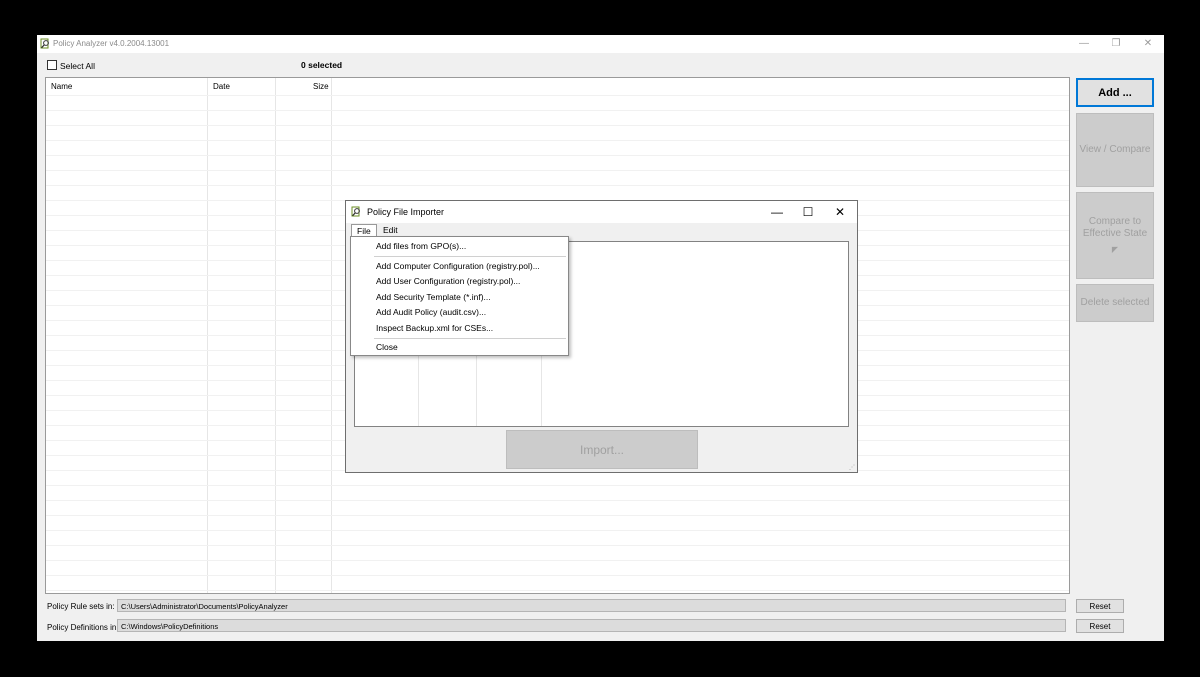 The height and width of the screenshot is (677, 1200). What do you see at coordinates (83, 627) in the screenshot?
I see `definitions-label: Policy Definitions in:` at bounding box center [83, 627].